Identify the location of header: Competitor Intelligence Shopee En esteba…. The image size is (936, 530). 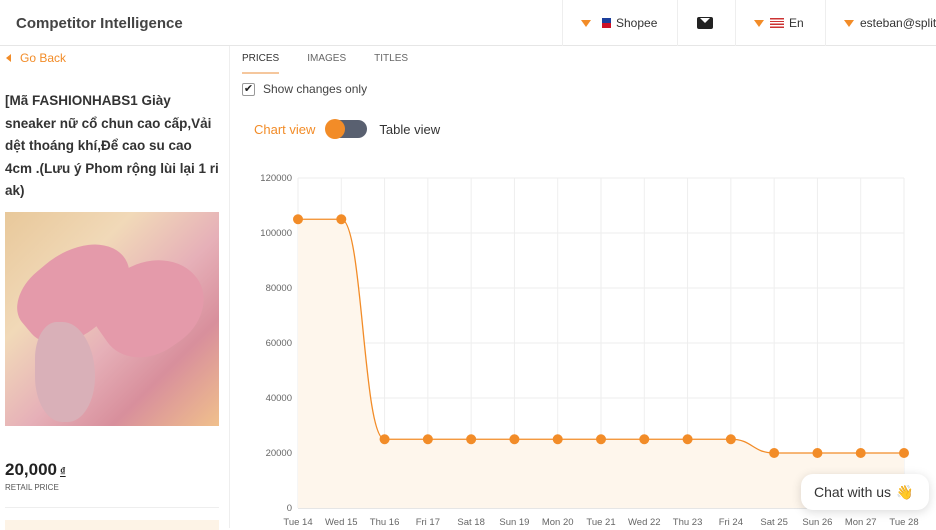
(468, 23).